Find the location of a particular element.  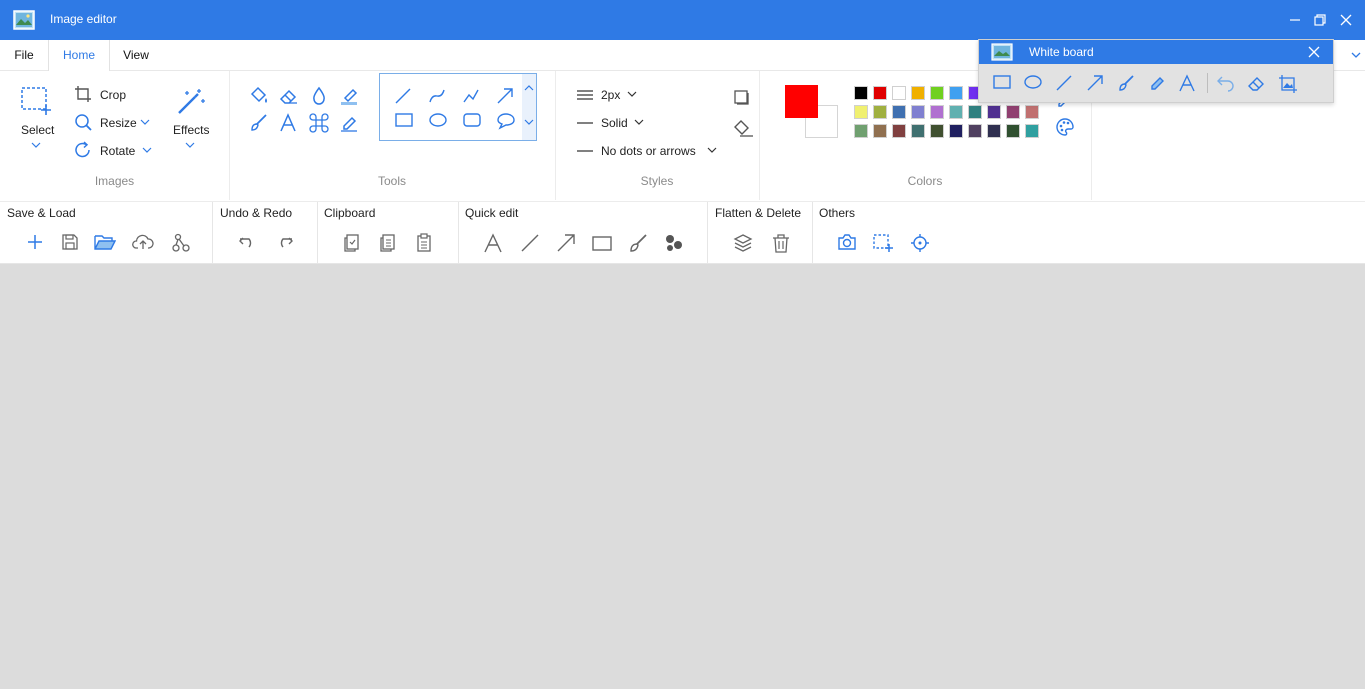

style-chevron-down-icon is located at coordinates (639, 122).